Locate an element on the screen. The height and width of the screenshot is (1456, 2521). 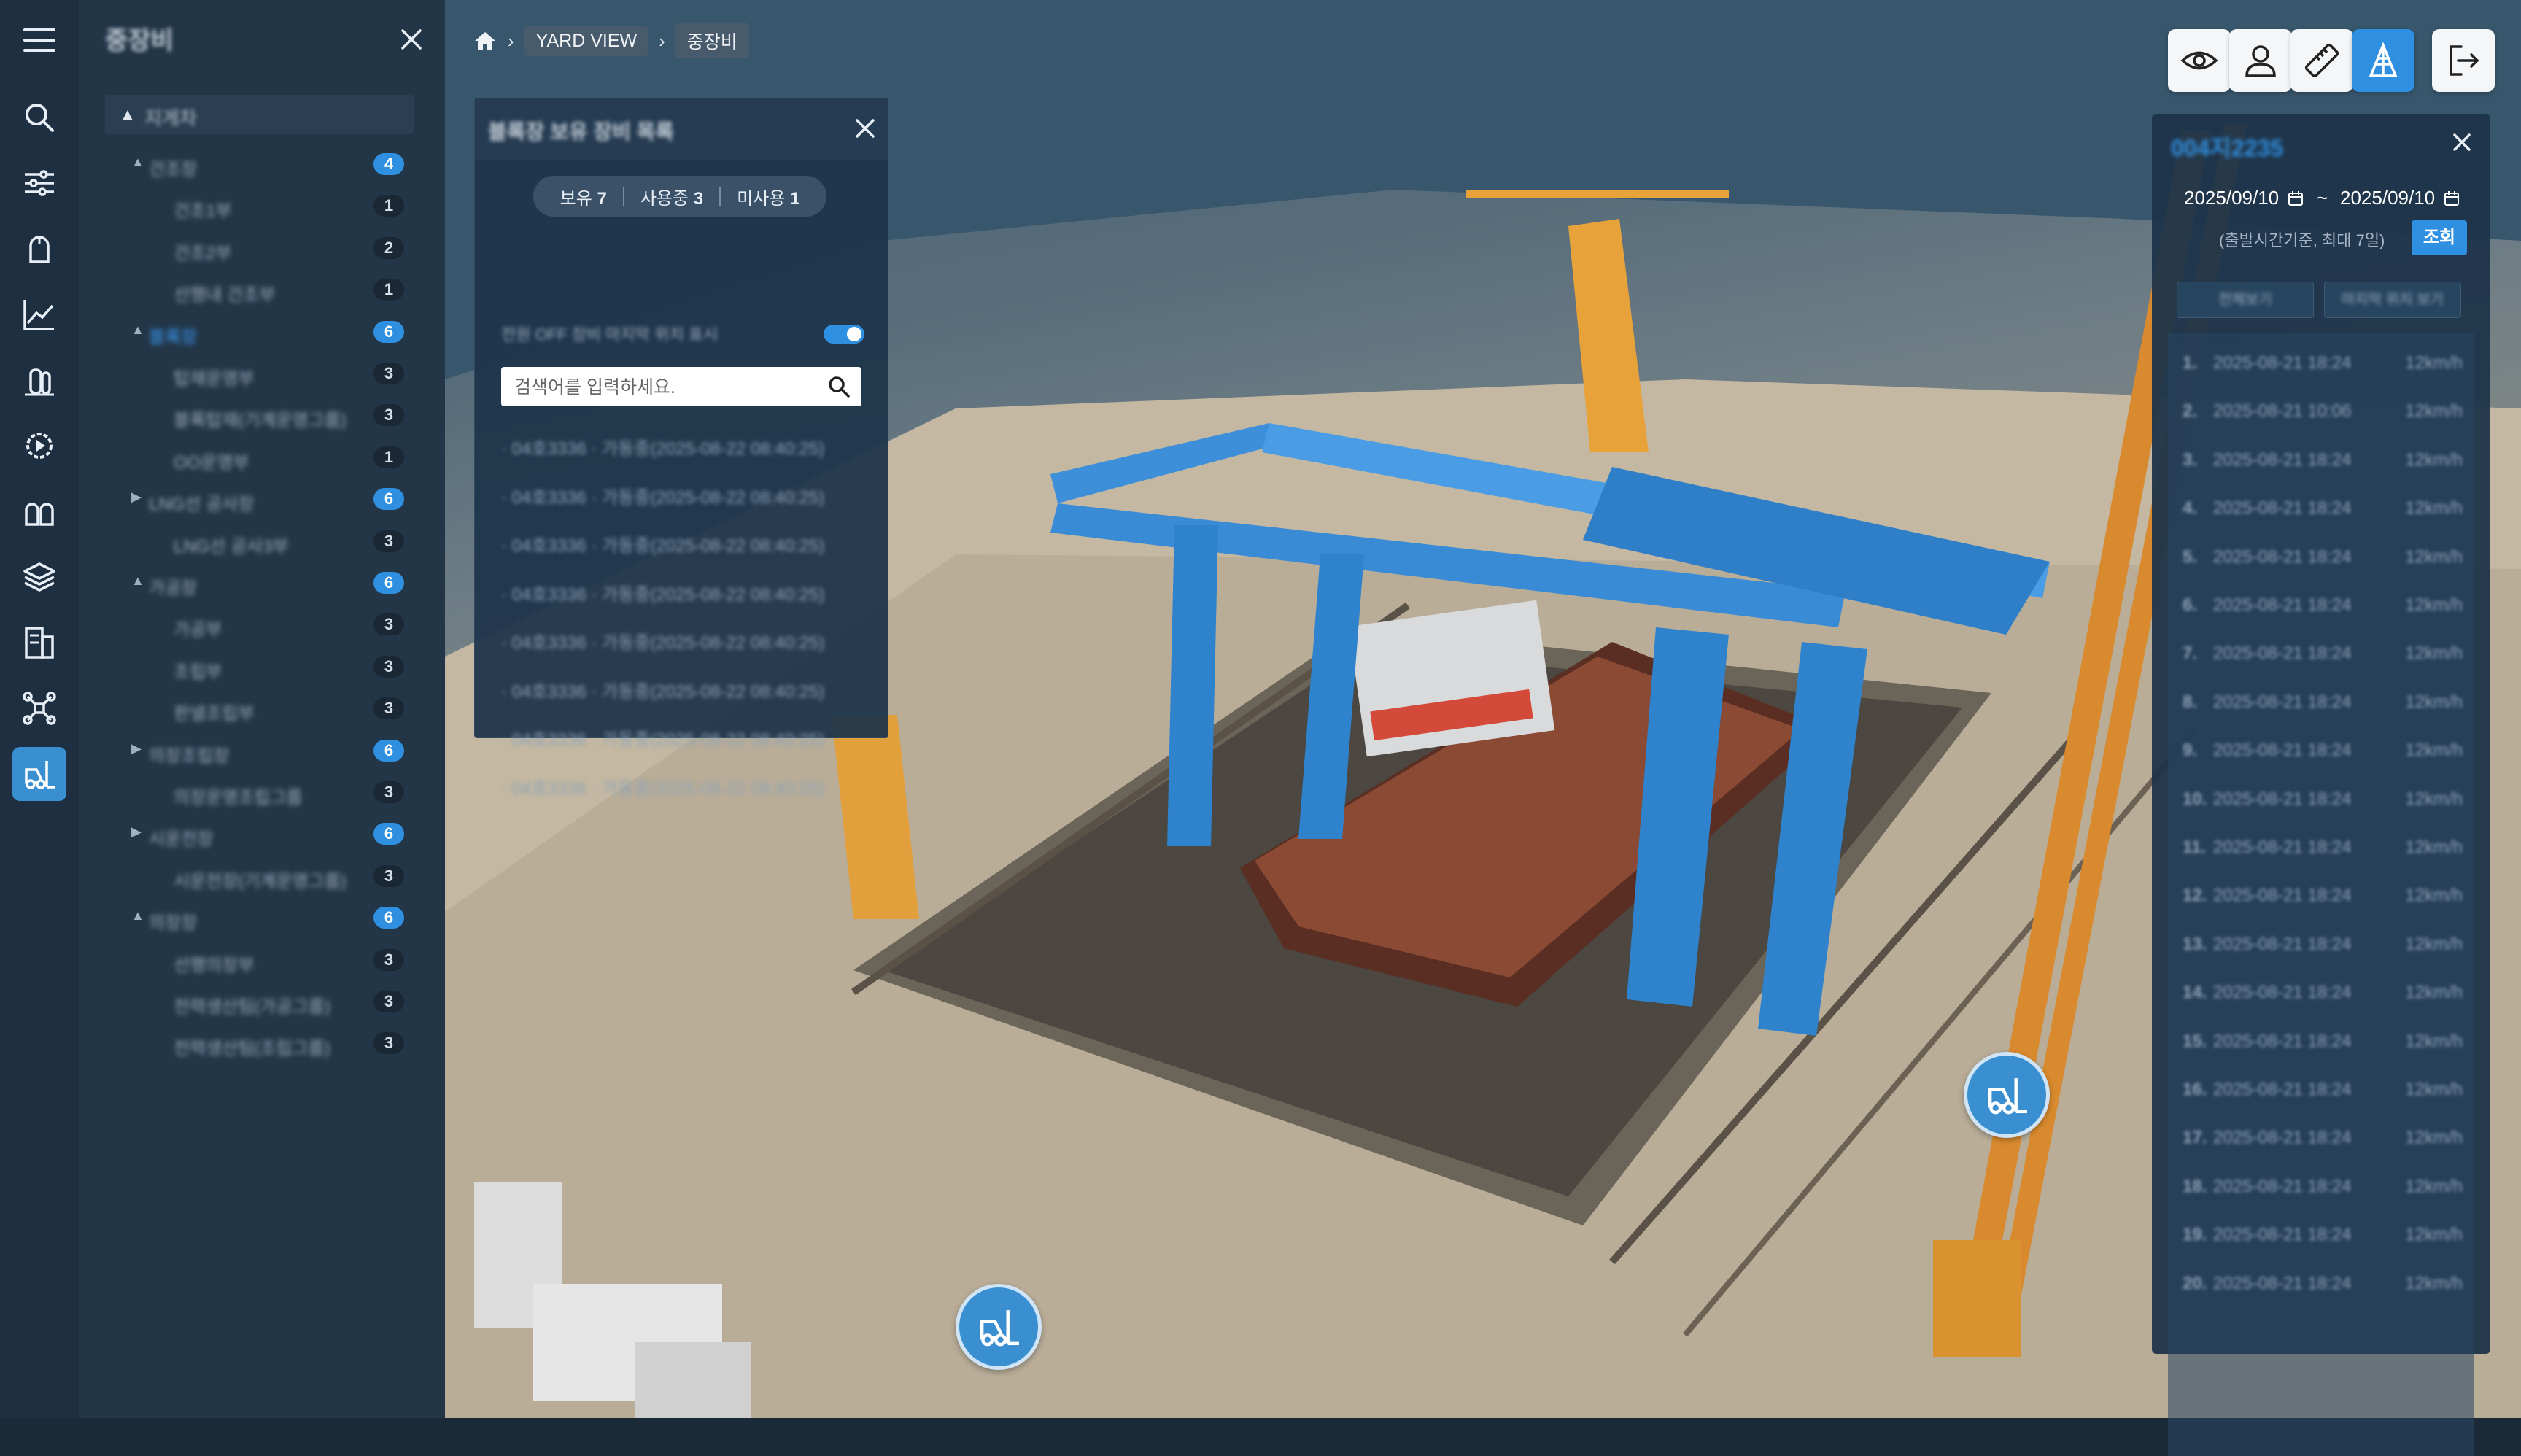
tree-item: 의장운영조립그룹 3 is located at coordinates (262, 792).